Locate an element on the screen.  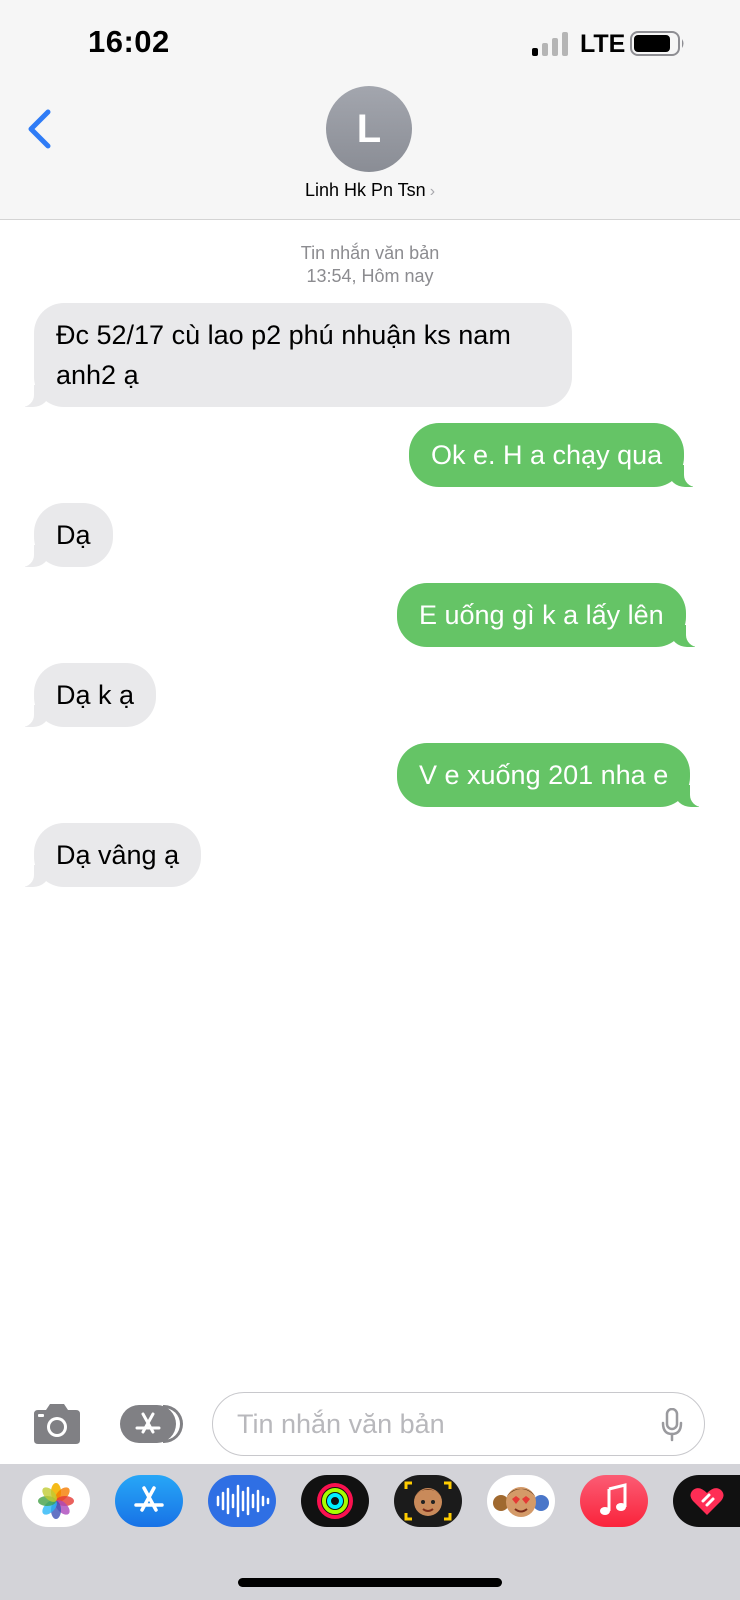
app-store-icon is located at coordinates (149, 1501).